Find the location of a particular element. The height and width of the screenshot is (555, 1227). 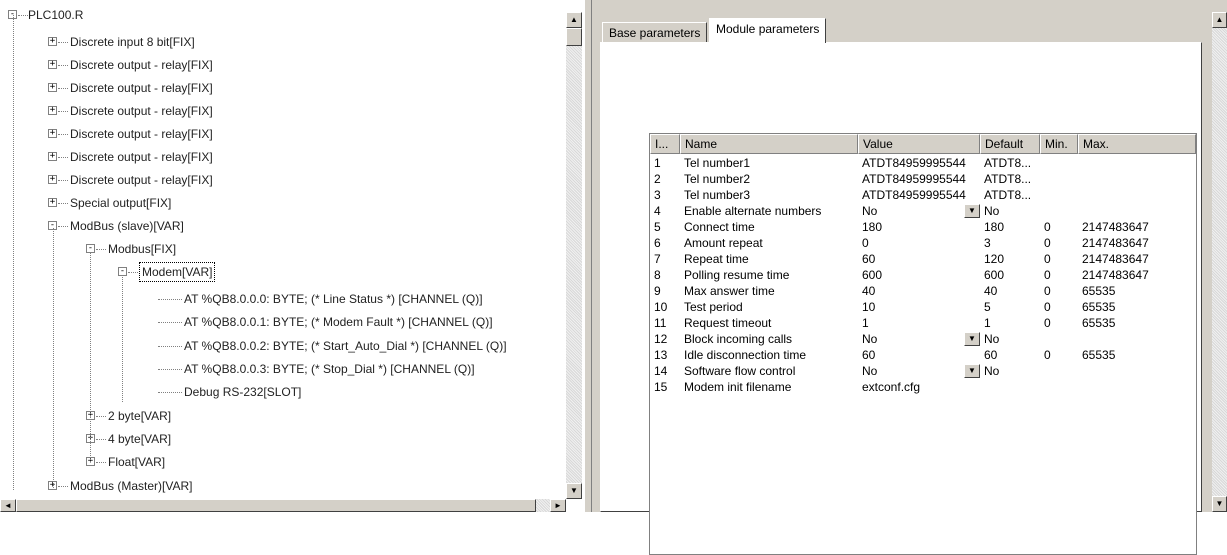

column-header: Min. is located at coordinates (1059, 144).